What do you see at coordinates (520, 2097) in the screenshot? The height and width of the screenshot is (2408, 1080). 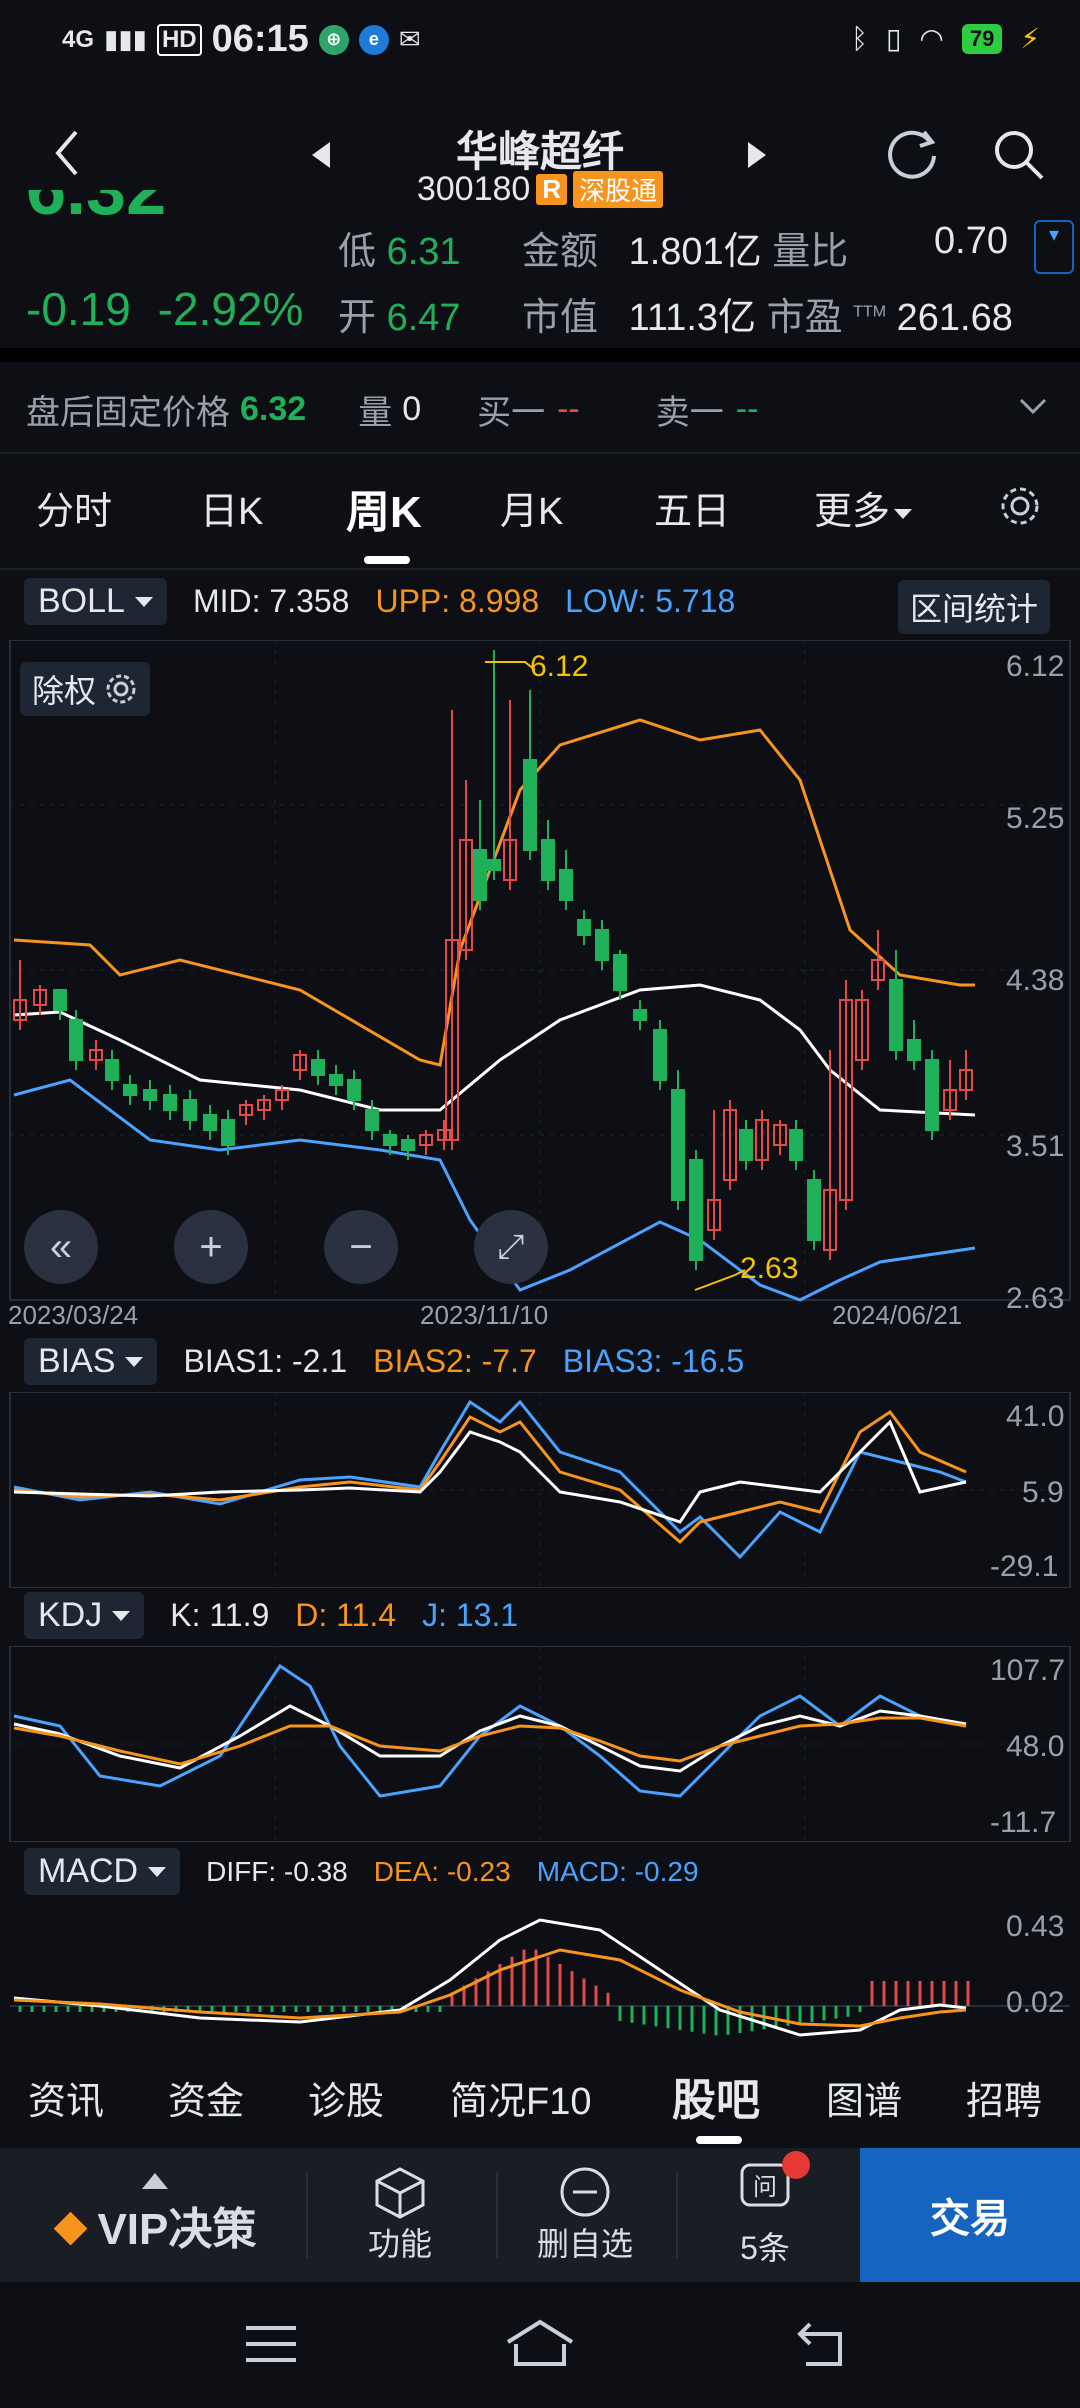 I see `subtab-f10: 简况F10` at bounding box center [520, 2097].